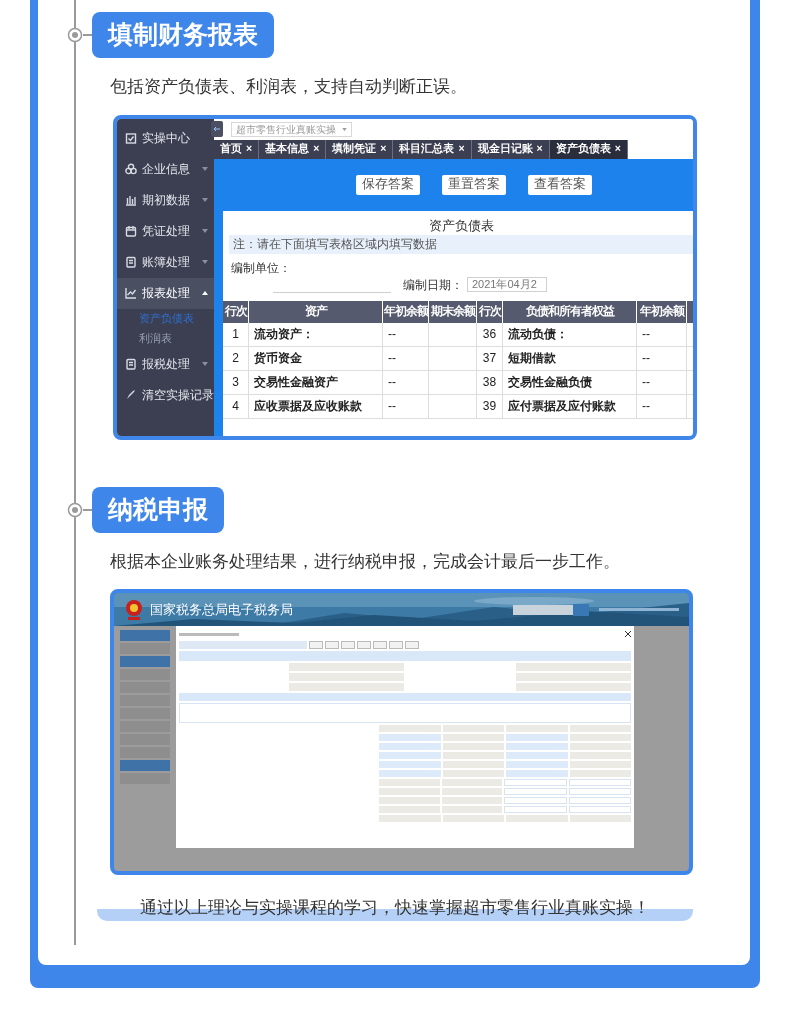  I want to click on table-cell-text: 4, so click(235, 406).